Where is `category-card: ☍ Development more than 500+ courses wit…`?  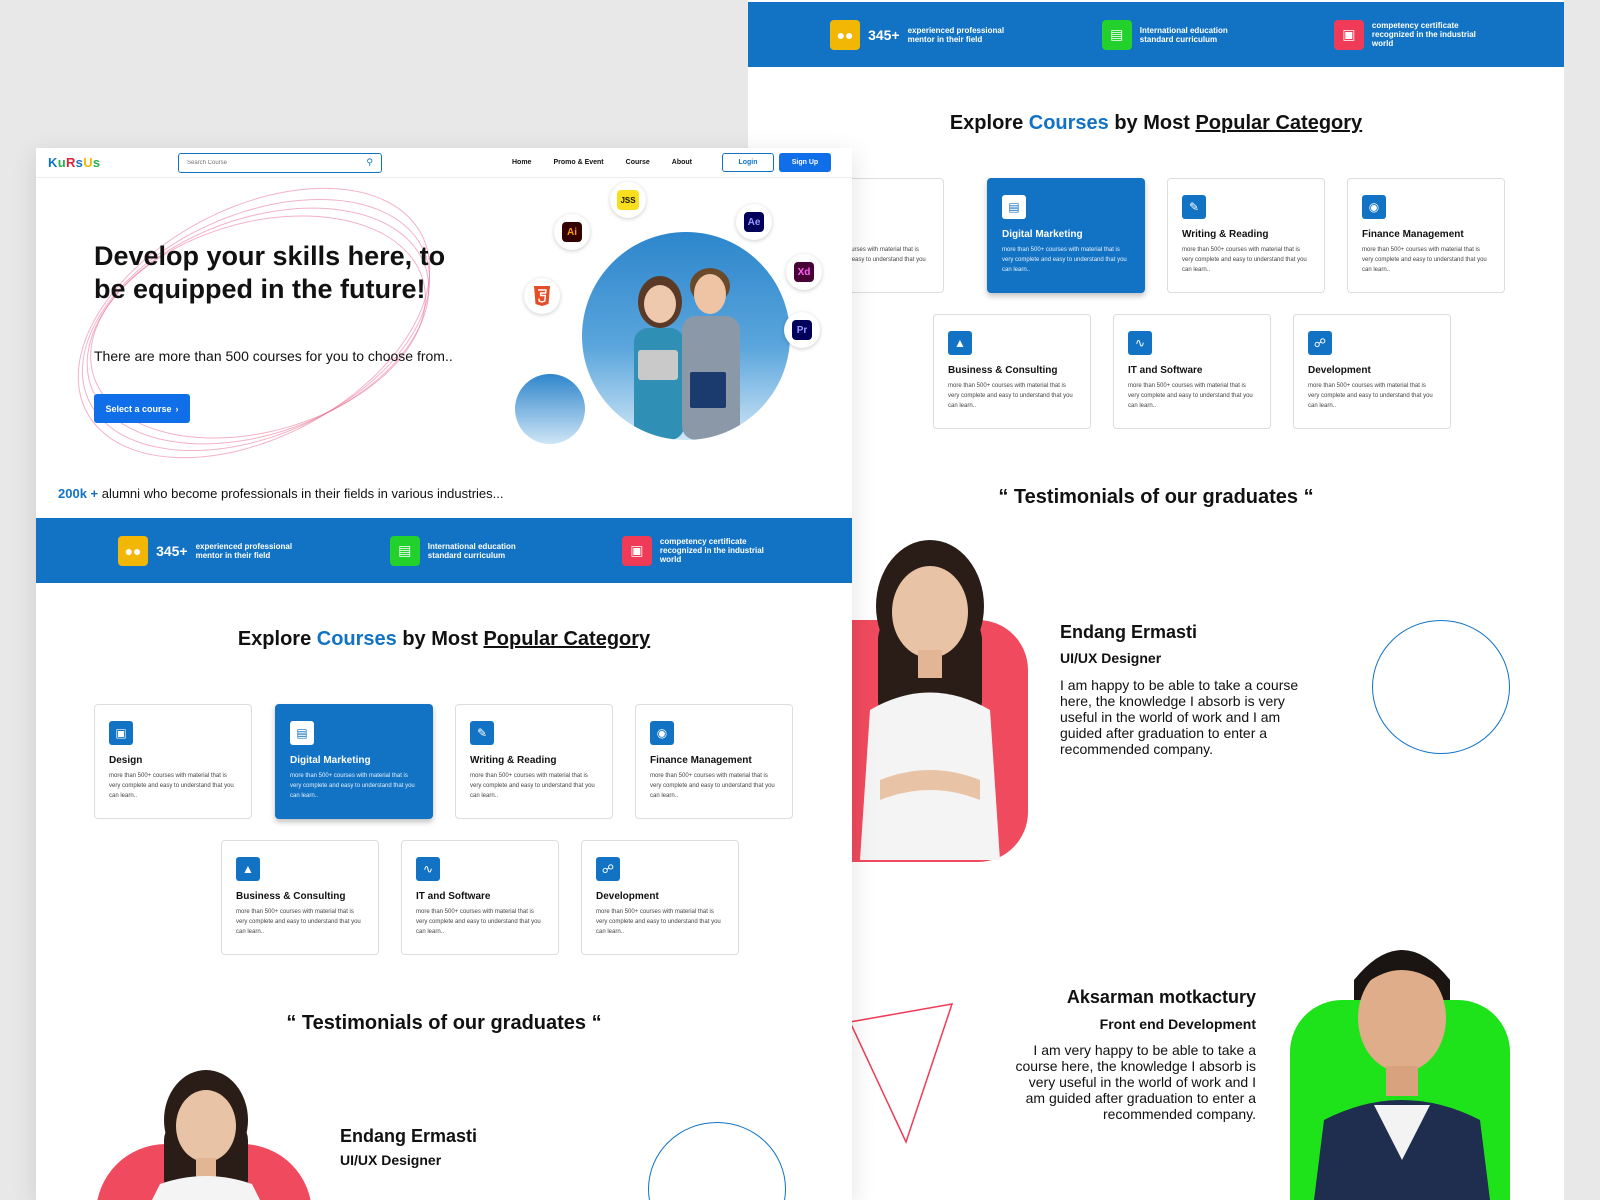
category-card: ☍ Development more than 500+ courses wit… is located at coordinates (1372, 371).